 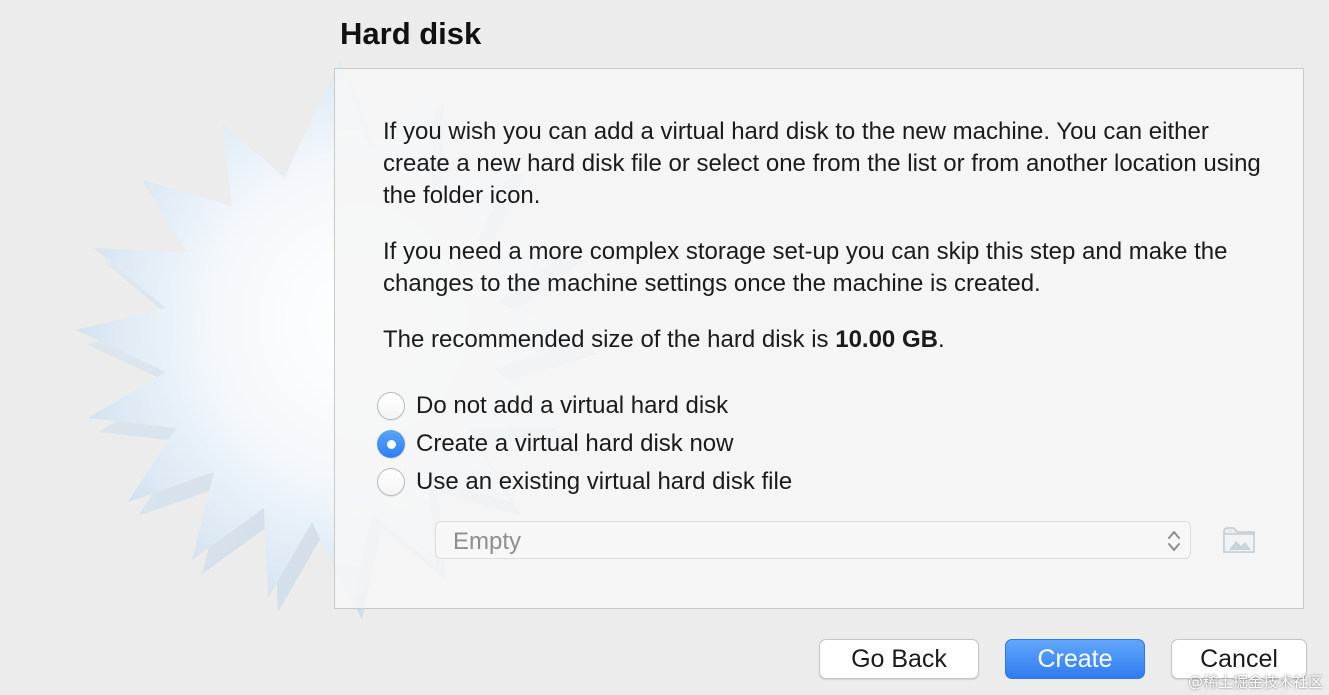 I want to click on option-existing-disk: Use an existing virtual hard disk file, so click(x=584, y=482).